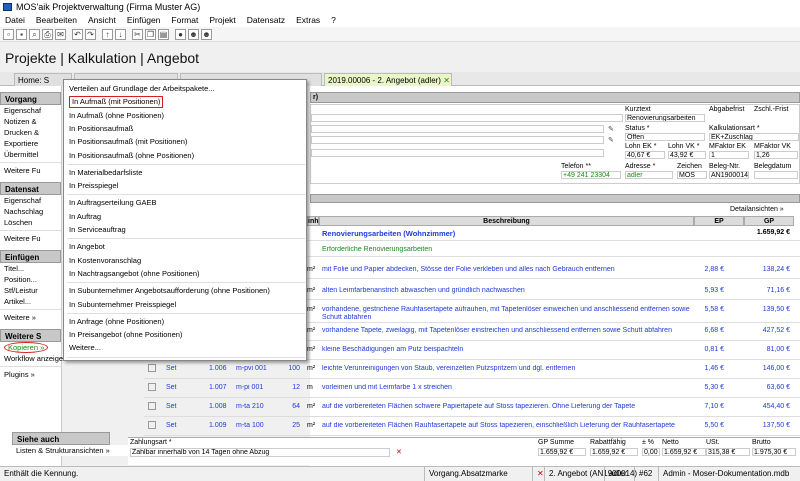 The image size is (800, 481). I want to click on sidebar-item: Übermittel, so click(30, 154).